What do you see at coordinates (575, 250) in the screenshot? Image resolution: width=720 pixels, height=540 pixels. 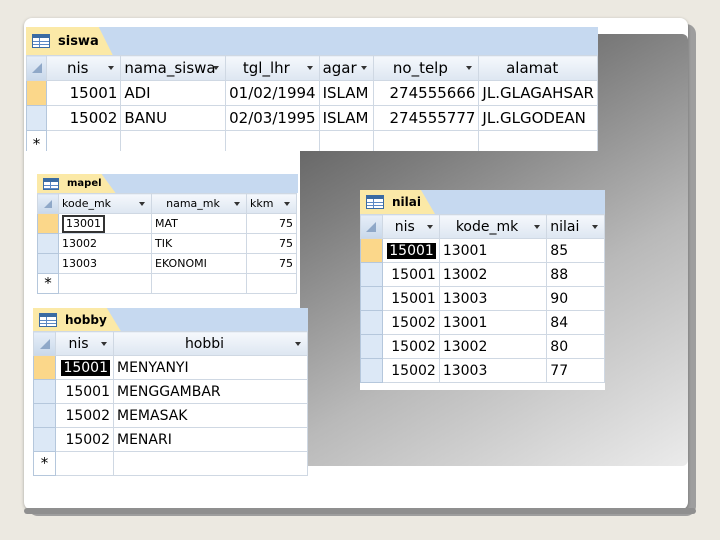 I see `cell-nilai: 85` at bounding box center [575, 250].